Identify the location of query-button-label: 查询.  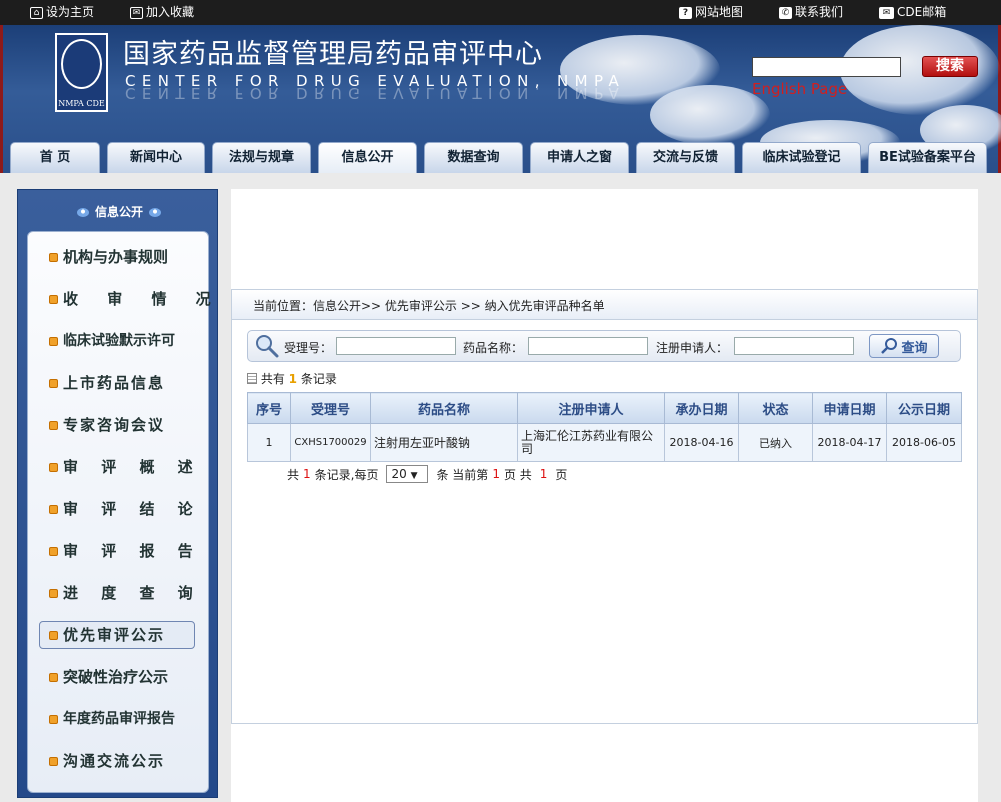
(914, 348).